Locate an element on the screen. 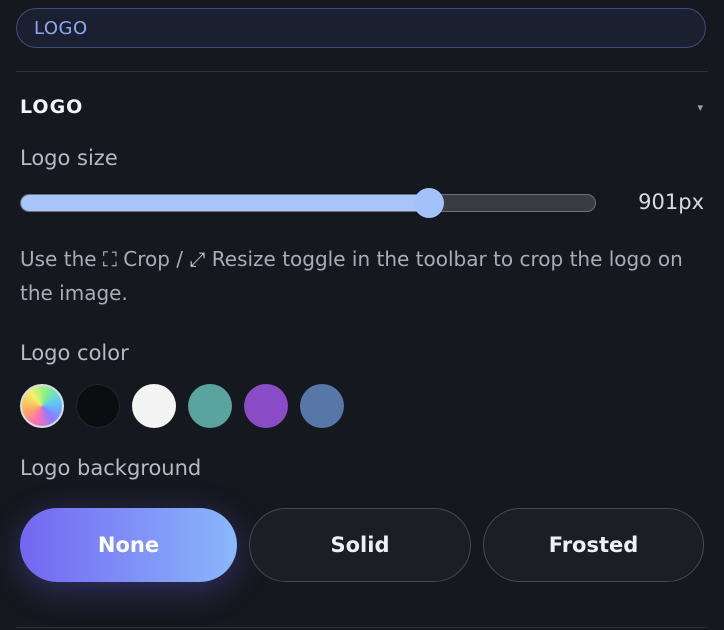  swatch-gradient is located at coordinates (42, 406).